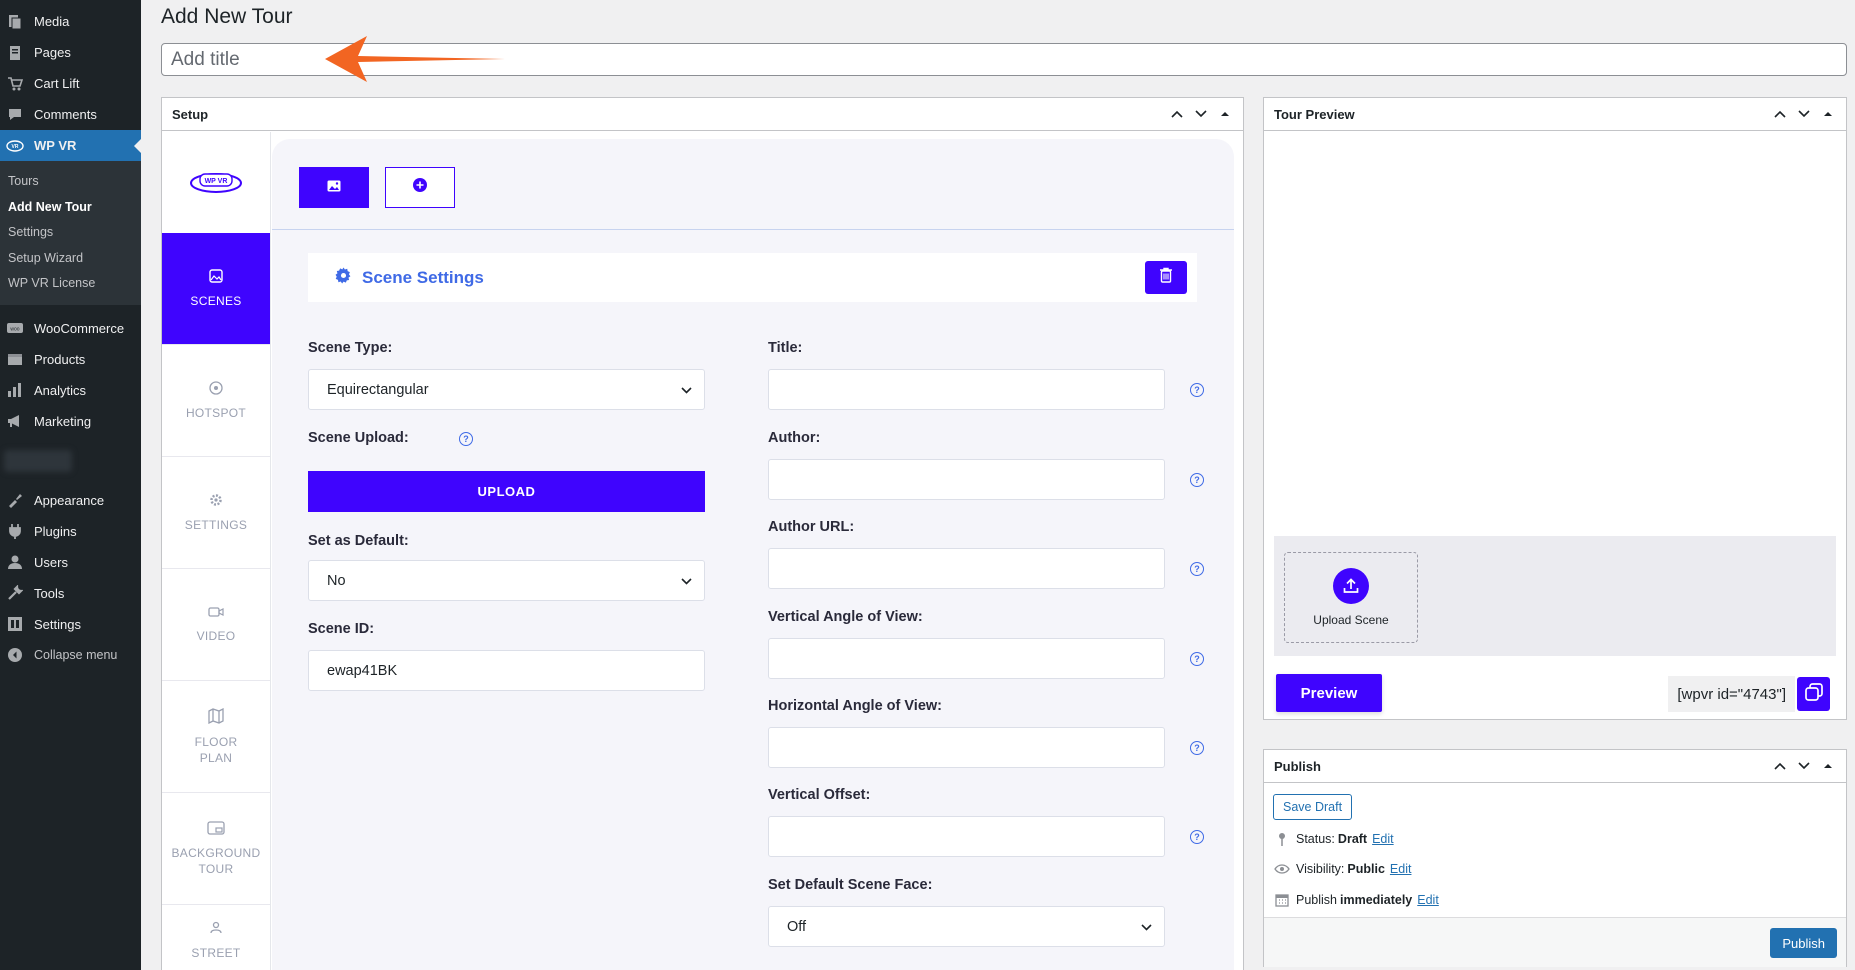  Describe the element at coordinates (70, 593) in the screenshot. I see `sidebar-item-tools: Tools` at that location.